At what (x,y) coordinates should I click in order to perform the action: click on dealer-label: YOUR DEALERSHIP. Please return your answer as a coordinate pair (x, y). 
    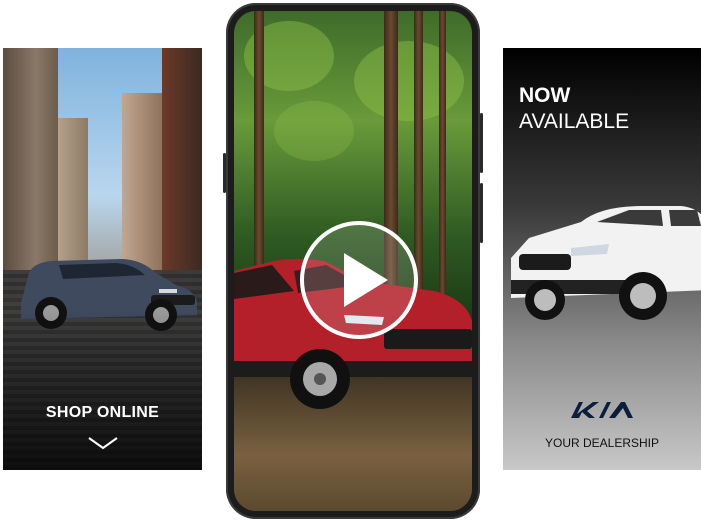
    Looking at the image, I should click on (602, 443).